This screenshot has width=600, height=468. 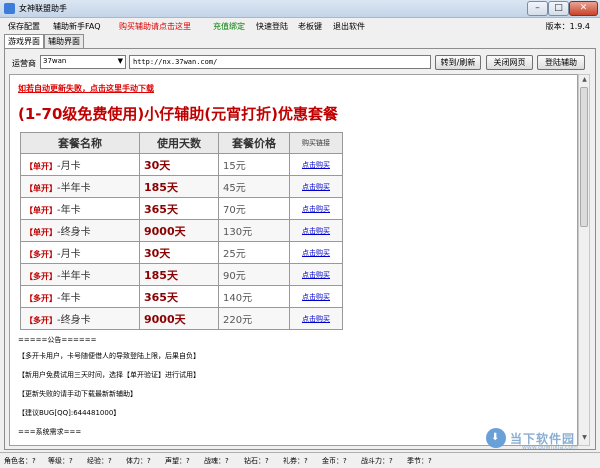 I want to click on header-price: 套餐价格, so click(x=254, y=143).